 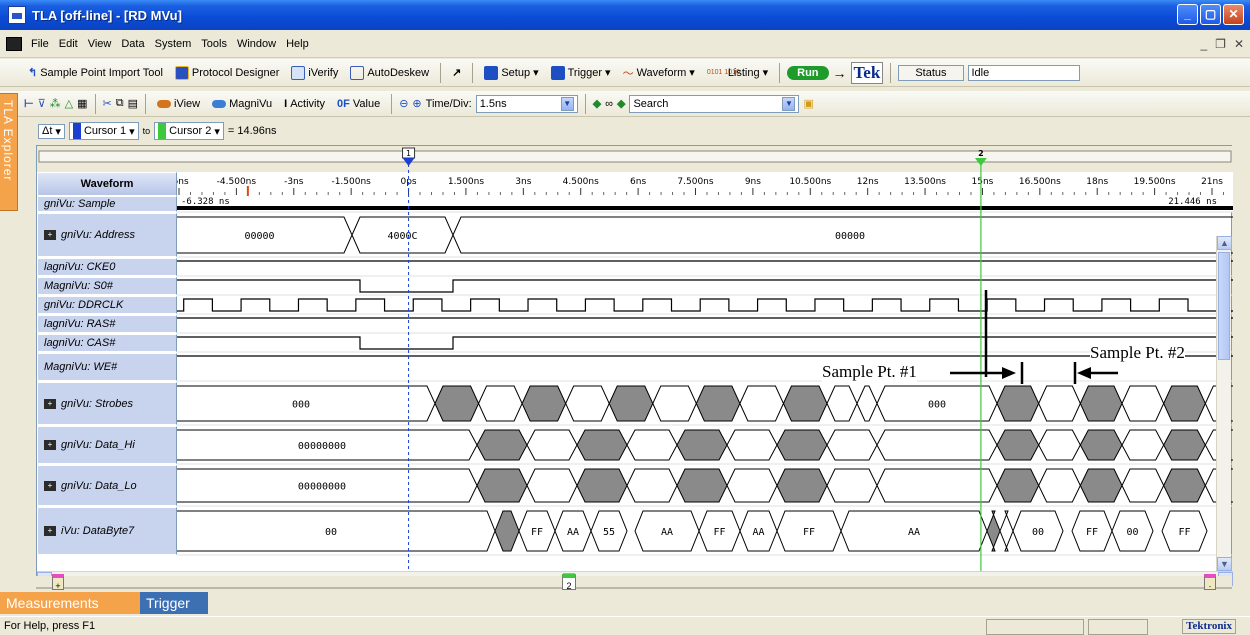 What do you see at coordinates (42, 103) in the screenshot?
I see `filter-icon: ⊽` at bounding box center [42, 103].